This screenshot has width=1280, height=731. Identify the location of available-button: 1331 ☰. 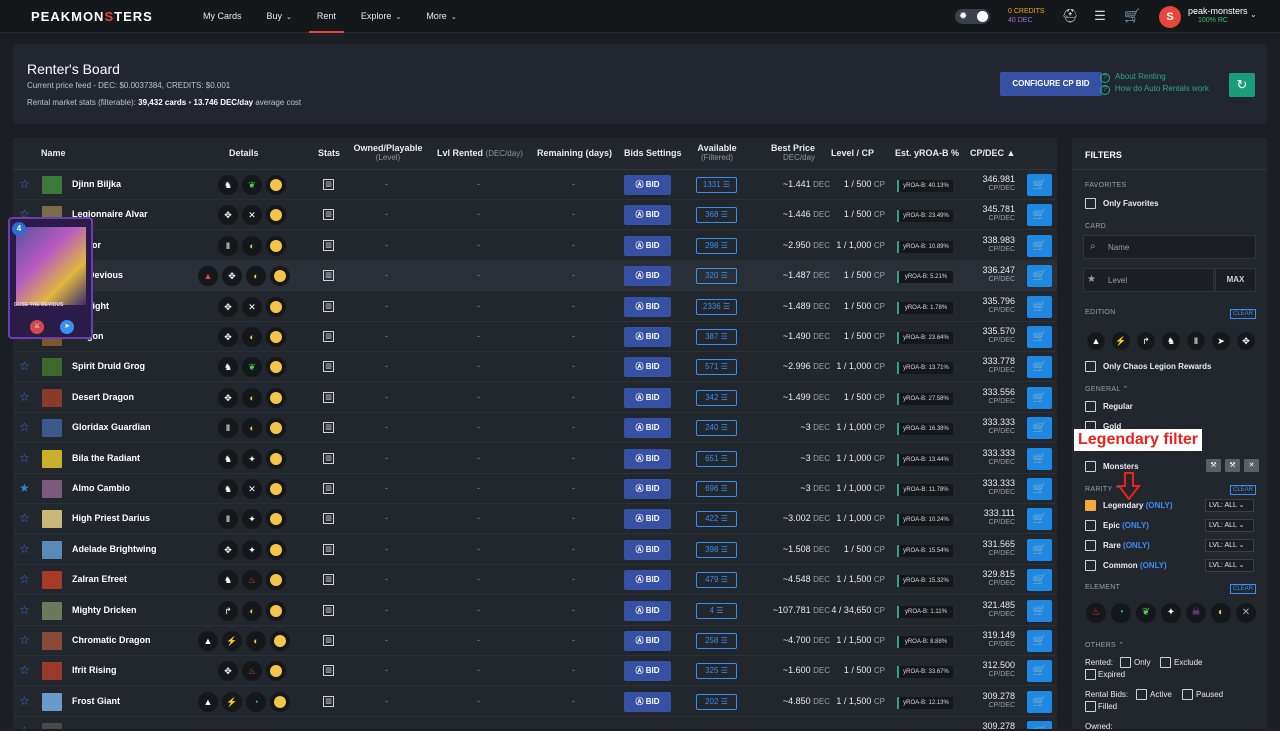
(716, 185).